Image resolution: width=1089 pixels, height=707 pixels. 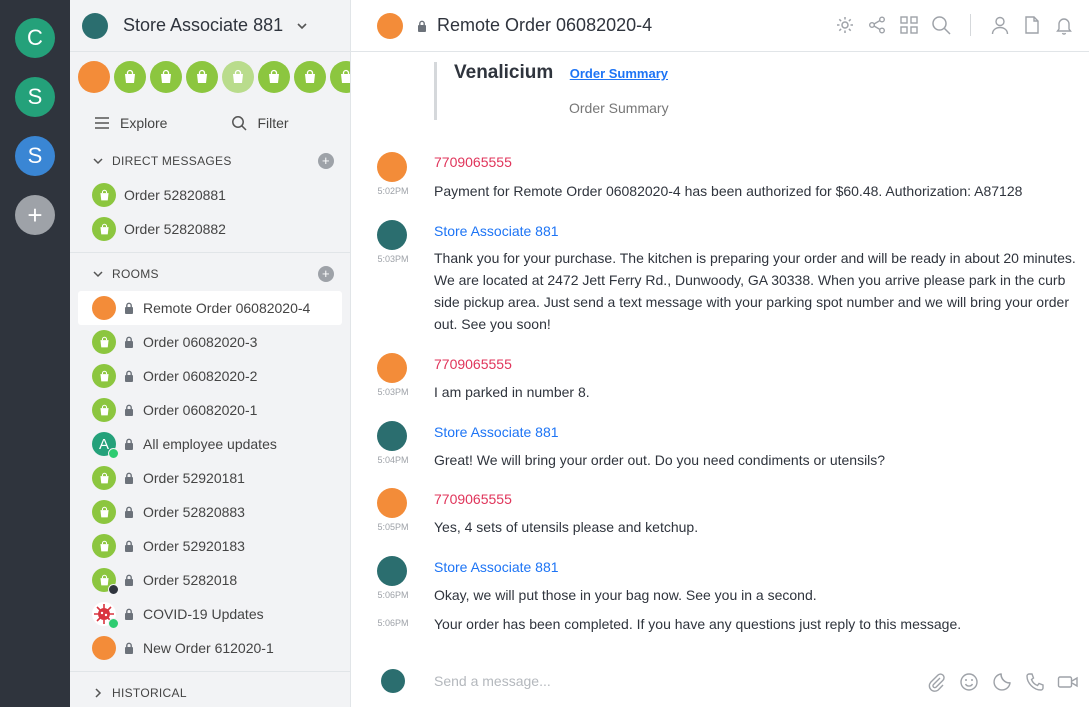 What do you see at coordinates (619, 73) in the screenshot?
I see `order-summary-link: Order Summary` at bounding box center [619, 73].